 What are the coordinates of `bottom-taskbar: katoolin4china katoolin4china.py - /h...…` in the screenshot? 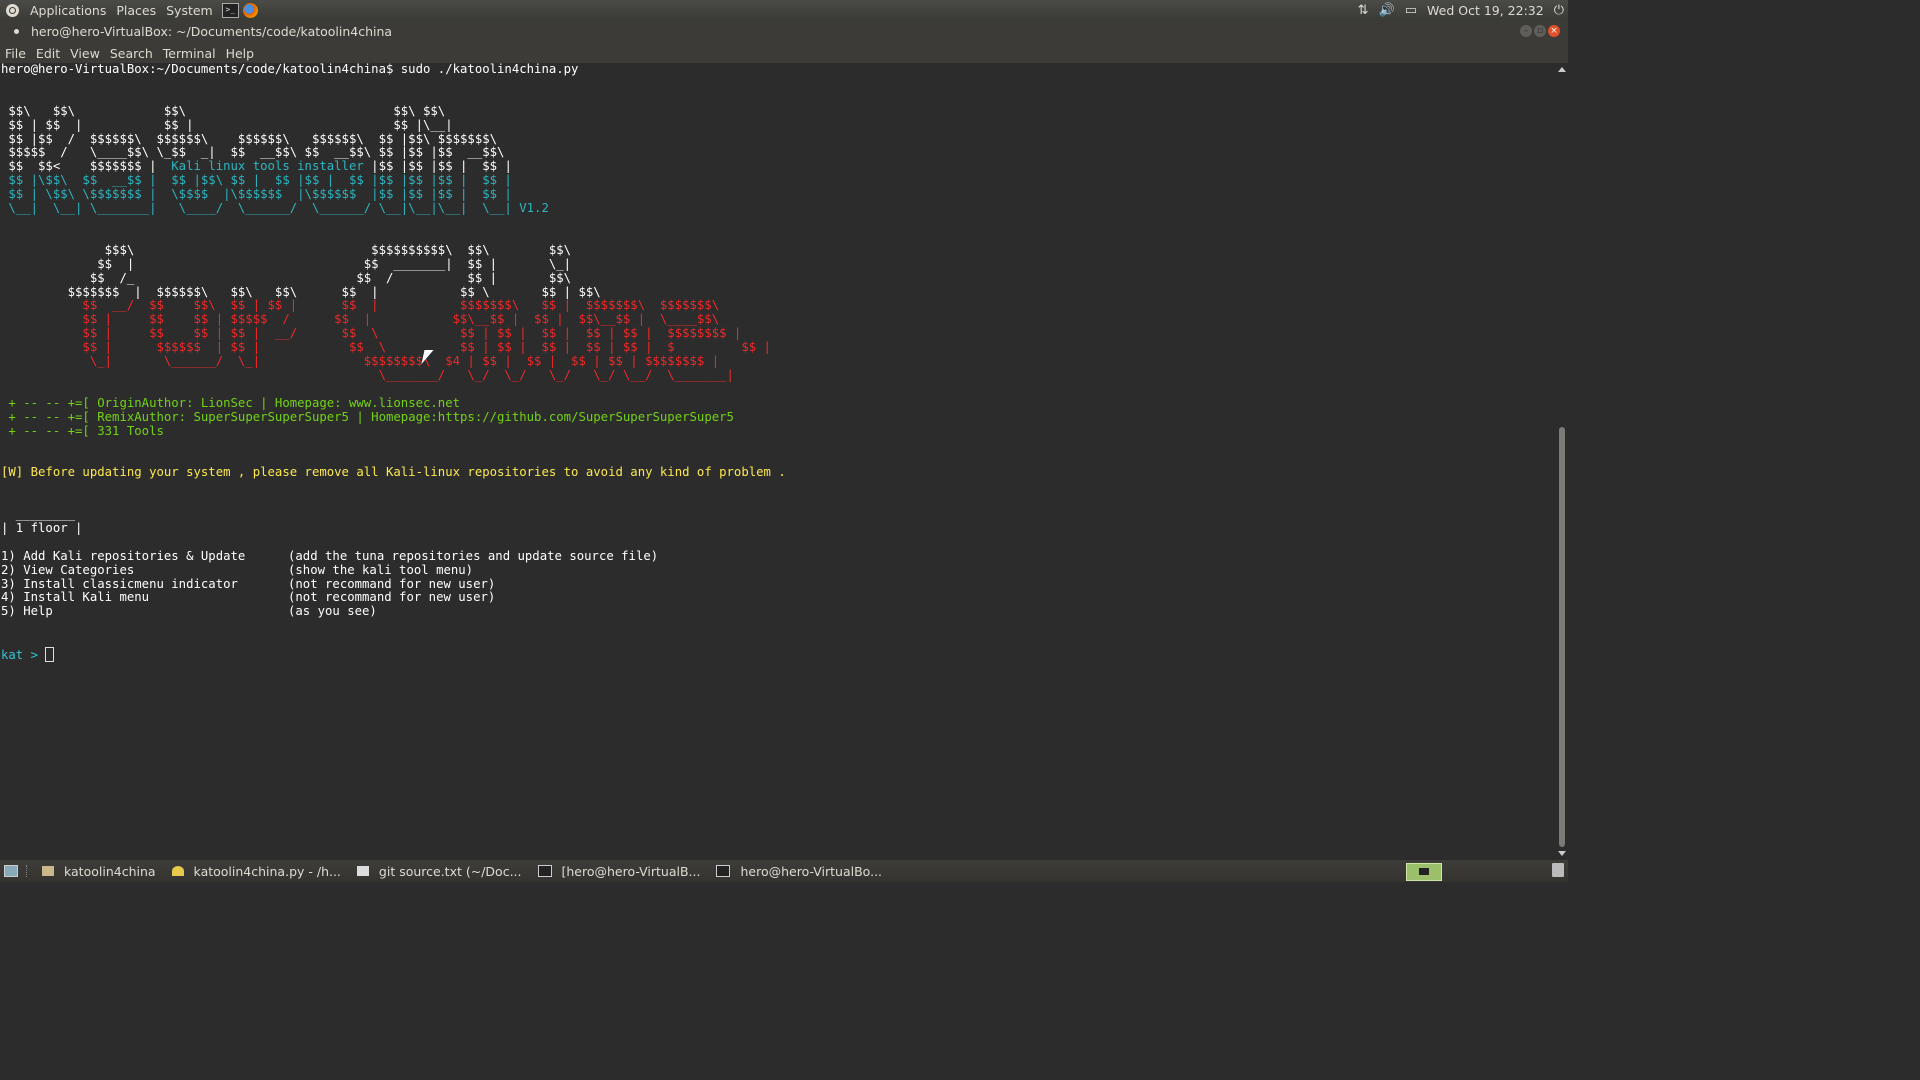 It's located at (784, 871).